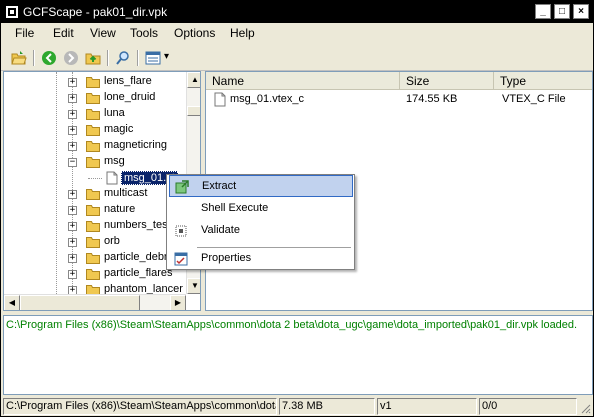 The height and width of the screenshot is (417, 594). I want to click on context-shell-execute: Shell Execute, so click(261, 209).